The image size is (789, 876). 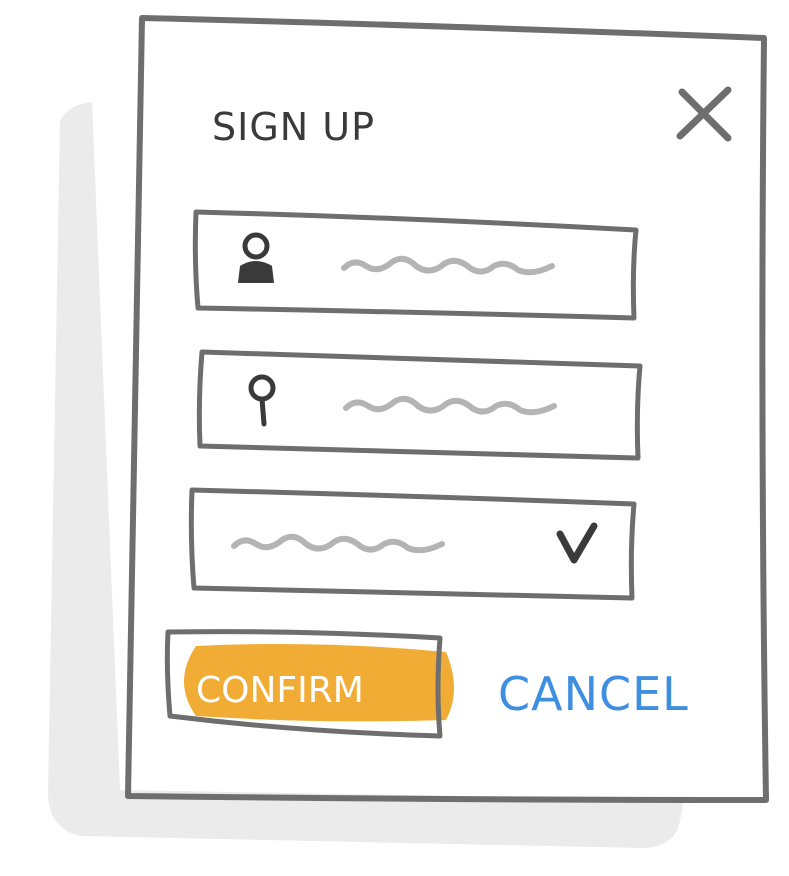 What do you see at coordinates (577, 543) in the screenshot?
I see `chevron-down-icon` at bounding box center [577, 543].